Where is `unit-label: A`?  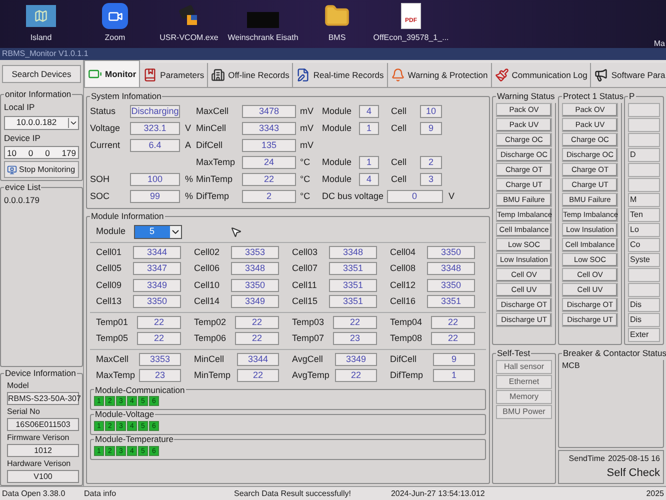 unit-label: A is located at coordinates (188, 145).